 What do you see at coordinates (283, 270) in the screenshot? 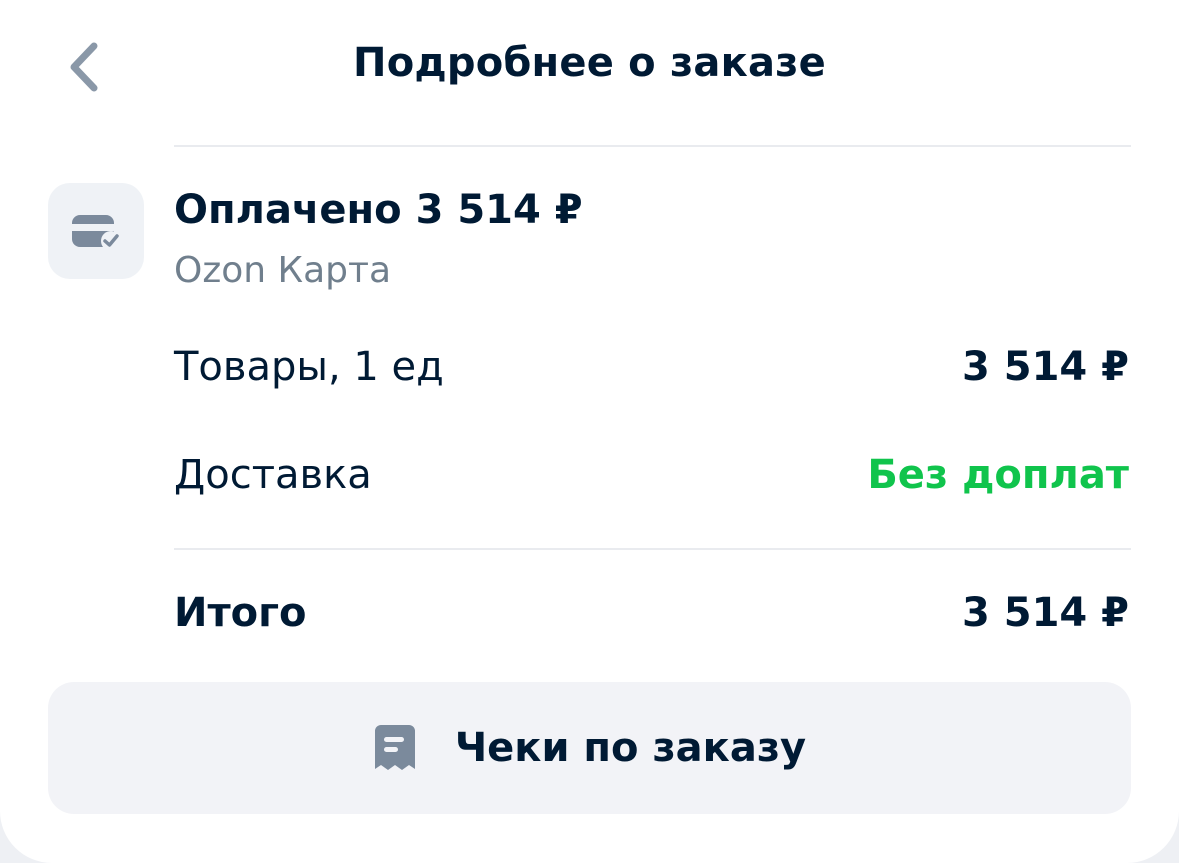
I see `payment-method: Ozon Карта` at bounding box center [283, 270].